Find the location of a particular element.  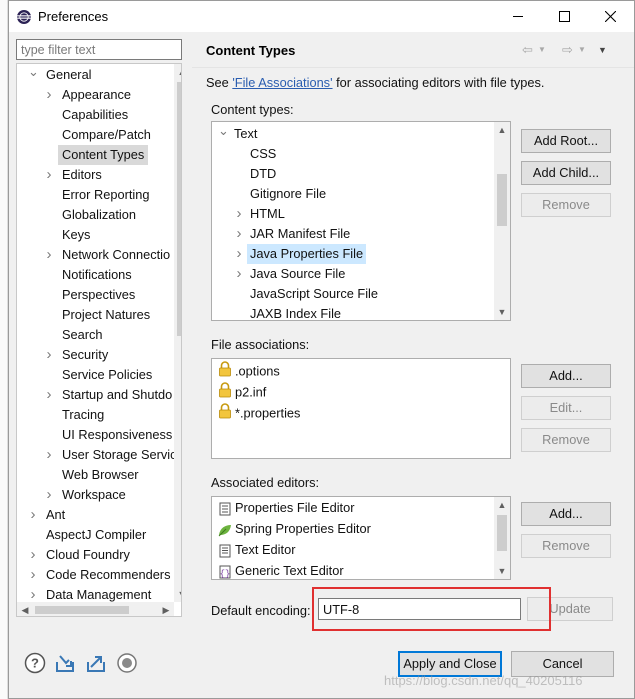

tree-item: Perspectives is located at coordinates (98, 295).